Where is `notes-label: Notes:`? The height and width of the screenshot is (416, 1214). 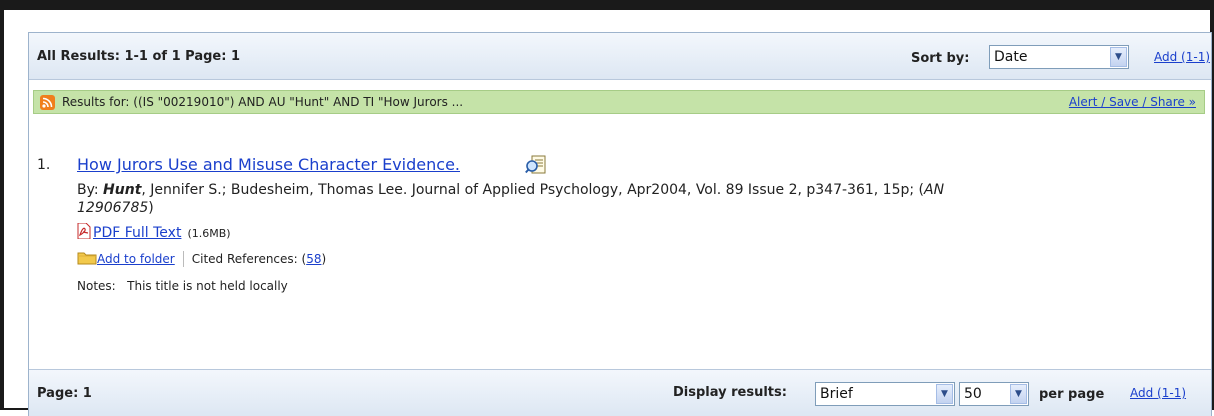 notes-label: Notes: is located at coordinates (96, 286).